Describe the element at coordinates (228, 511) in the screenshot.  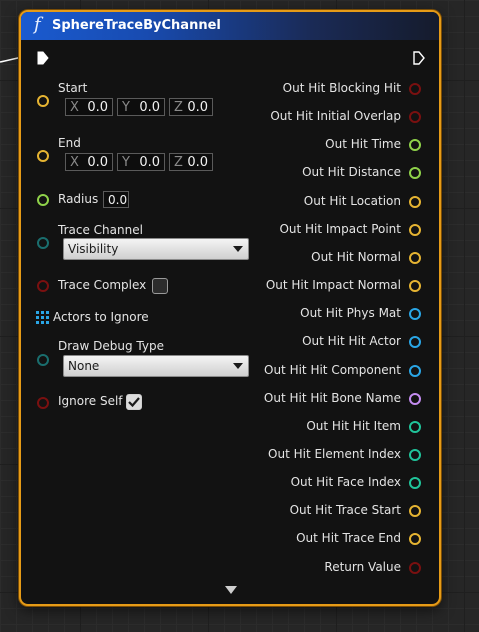
I see `output-row: Out Hit Trace Start` at that location.